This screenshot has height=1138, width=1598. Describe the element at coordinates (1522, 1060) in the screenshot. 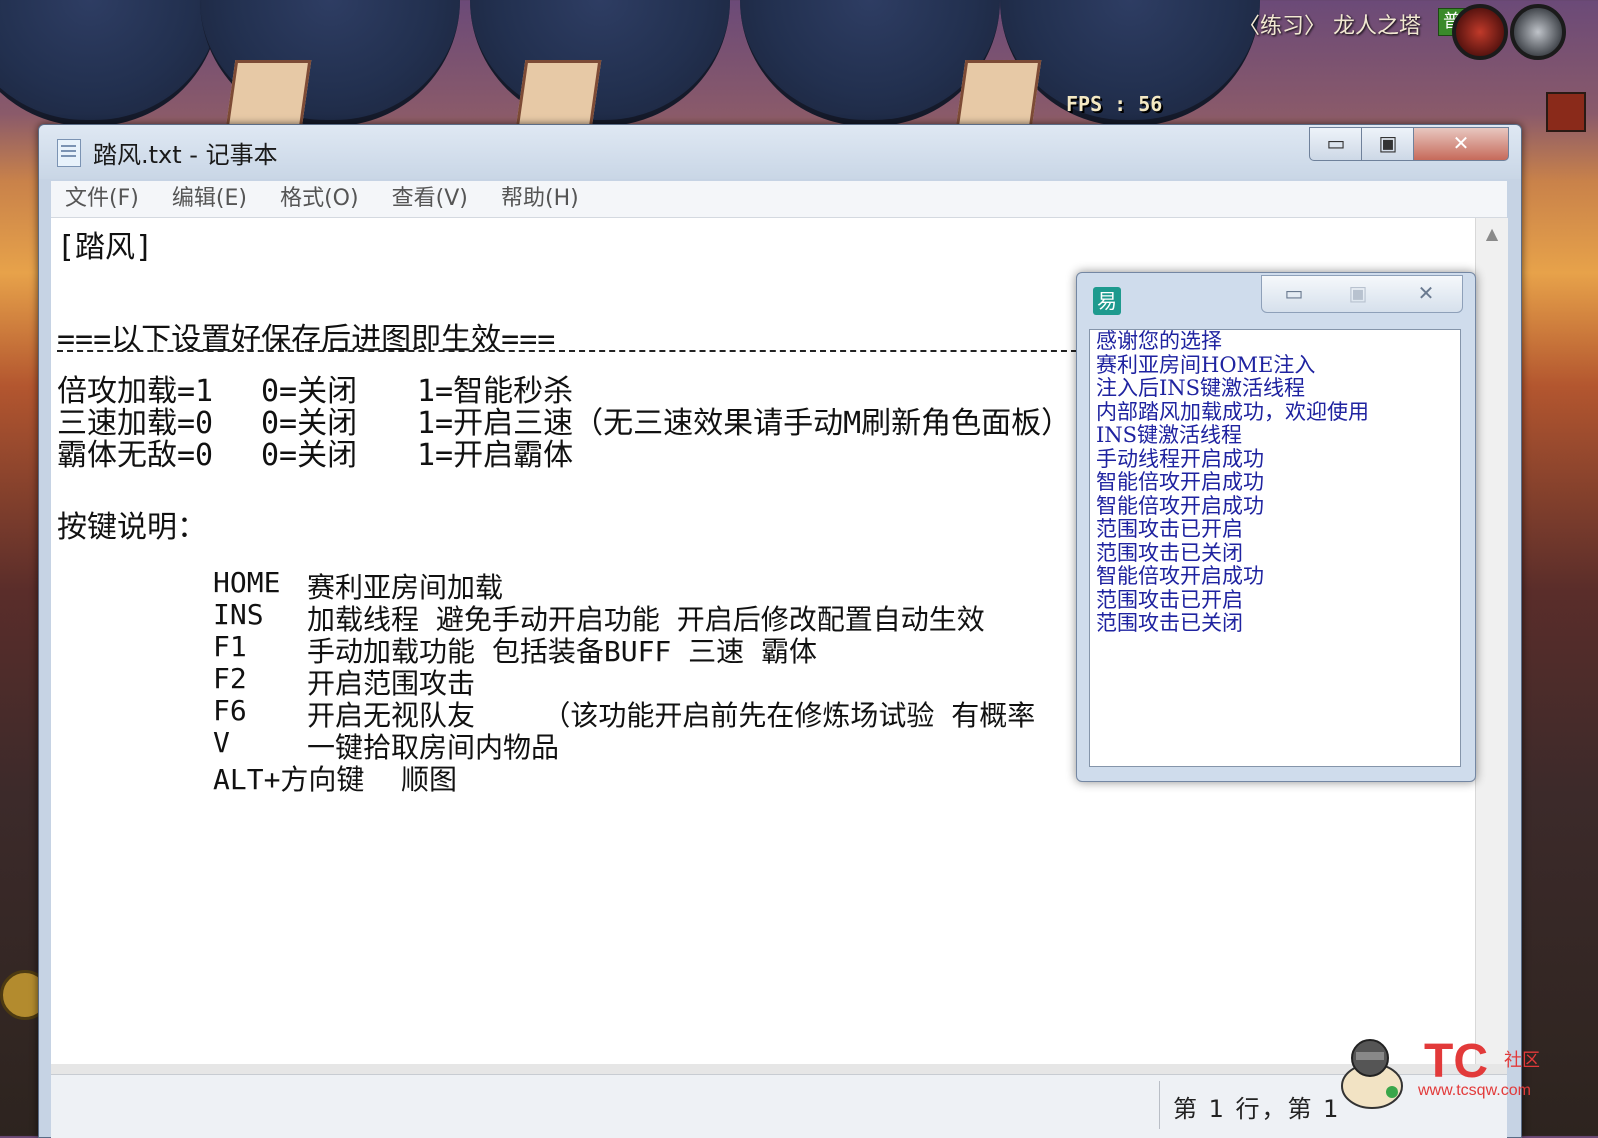

I see `watermark-sub: 社区` at that location.